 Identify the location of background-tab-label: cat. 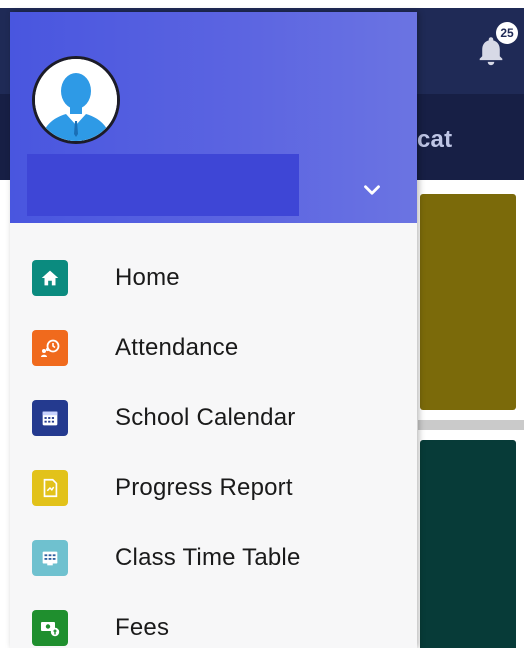
(435, 139).